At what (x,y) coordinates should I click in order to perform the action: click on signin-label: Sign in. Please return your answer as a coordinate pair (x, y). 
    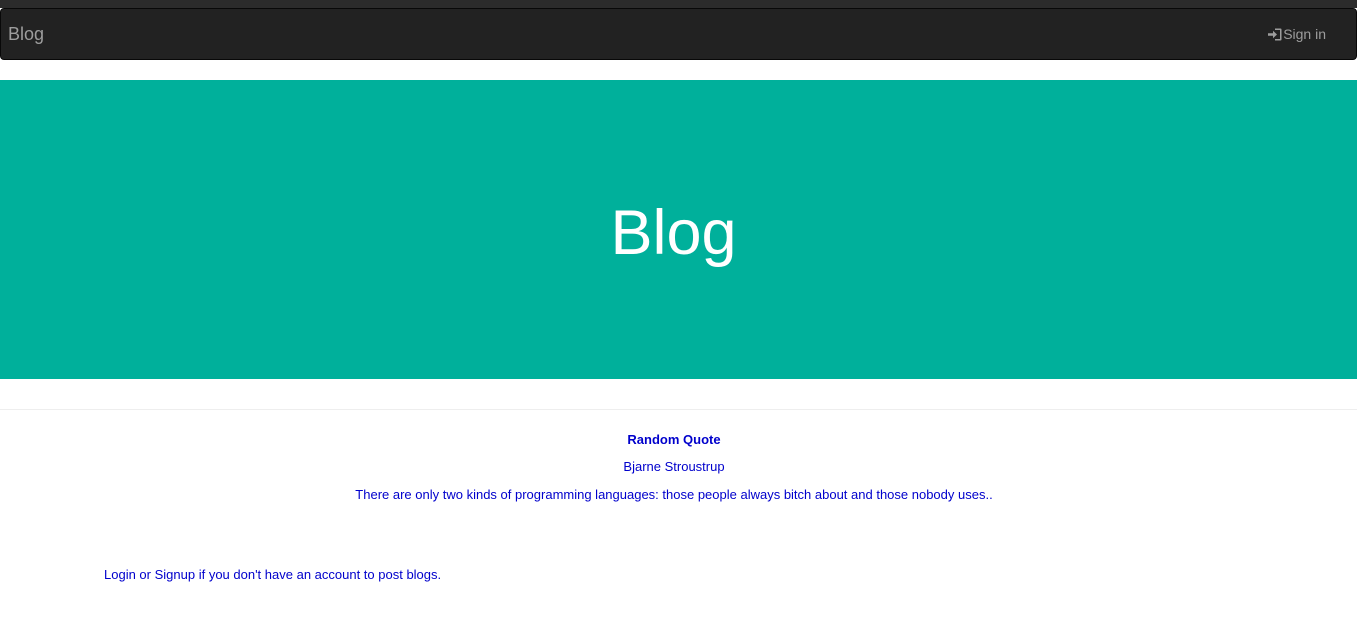
    Looking at the image, I should click on (1304, 34).